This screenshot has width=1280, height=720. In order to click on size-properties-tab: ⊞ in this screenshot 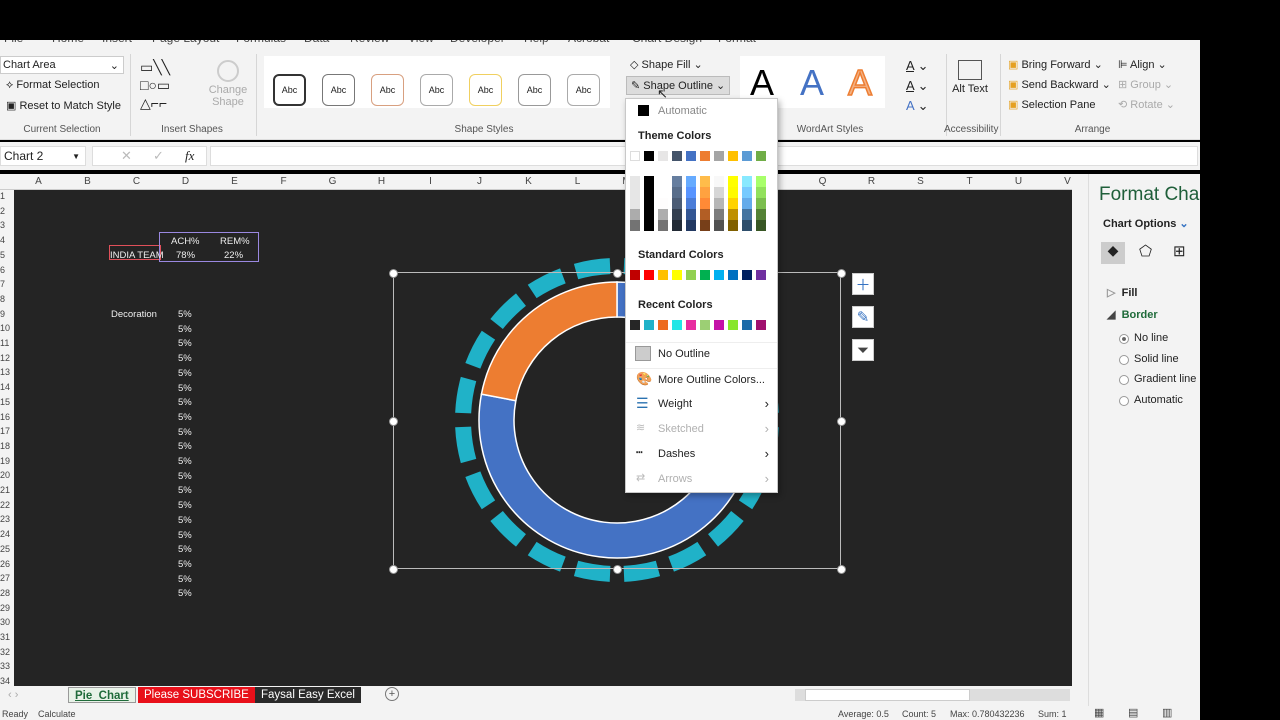, I will do `click(1179, 251)`.